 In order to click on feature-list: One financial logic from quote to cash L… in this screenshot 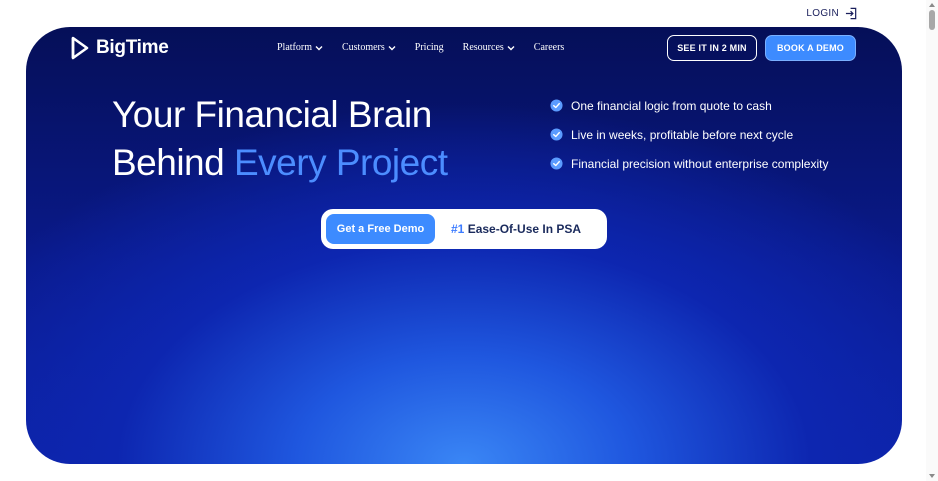, I will do `click(689, 141)`.